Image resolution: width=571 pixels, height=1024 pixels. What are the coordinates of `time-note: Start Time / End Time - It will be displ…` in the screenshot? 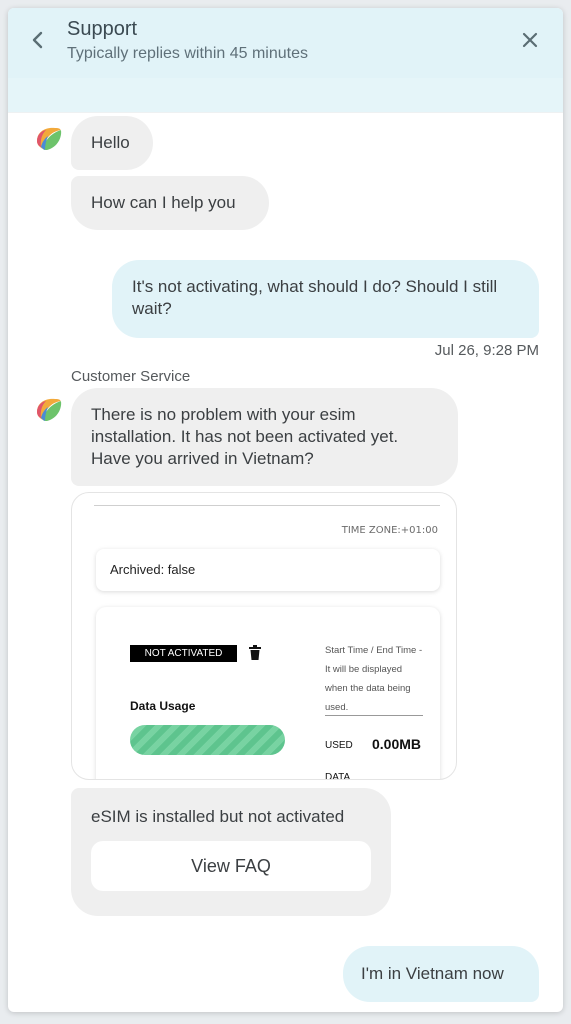 It's located at (374, 679).